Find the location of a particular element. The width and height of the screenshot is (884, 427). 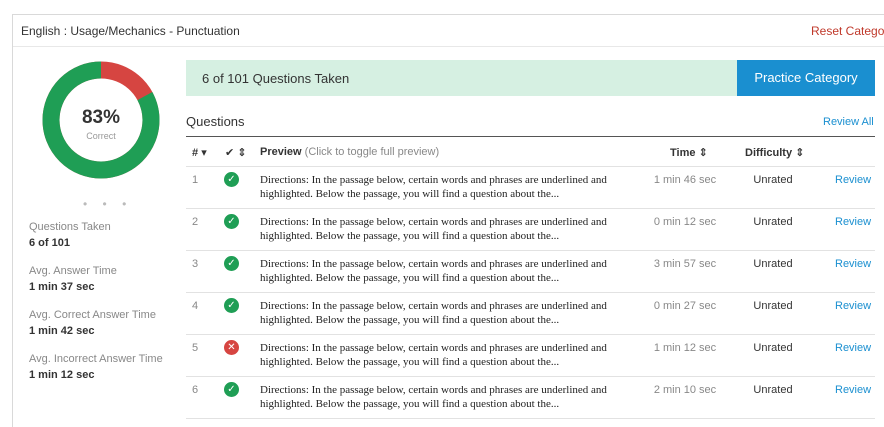

col-header-preview: Preview (Click to toggle full preview) is located at coordinates (349, 152).